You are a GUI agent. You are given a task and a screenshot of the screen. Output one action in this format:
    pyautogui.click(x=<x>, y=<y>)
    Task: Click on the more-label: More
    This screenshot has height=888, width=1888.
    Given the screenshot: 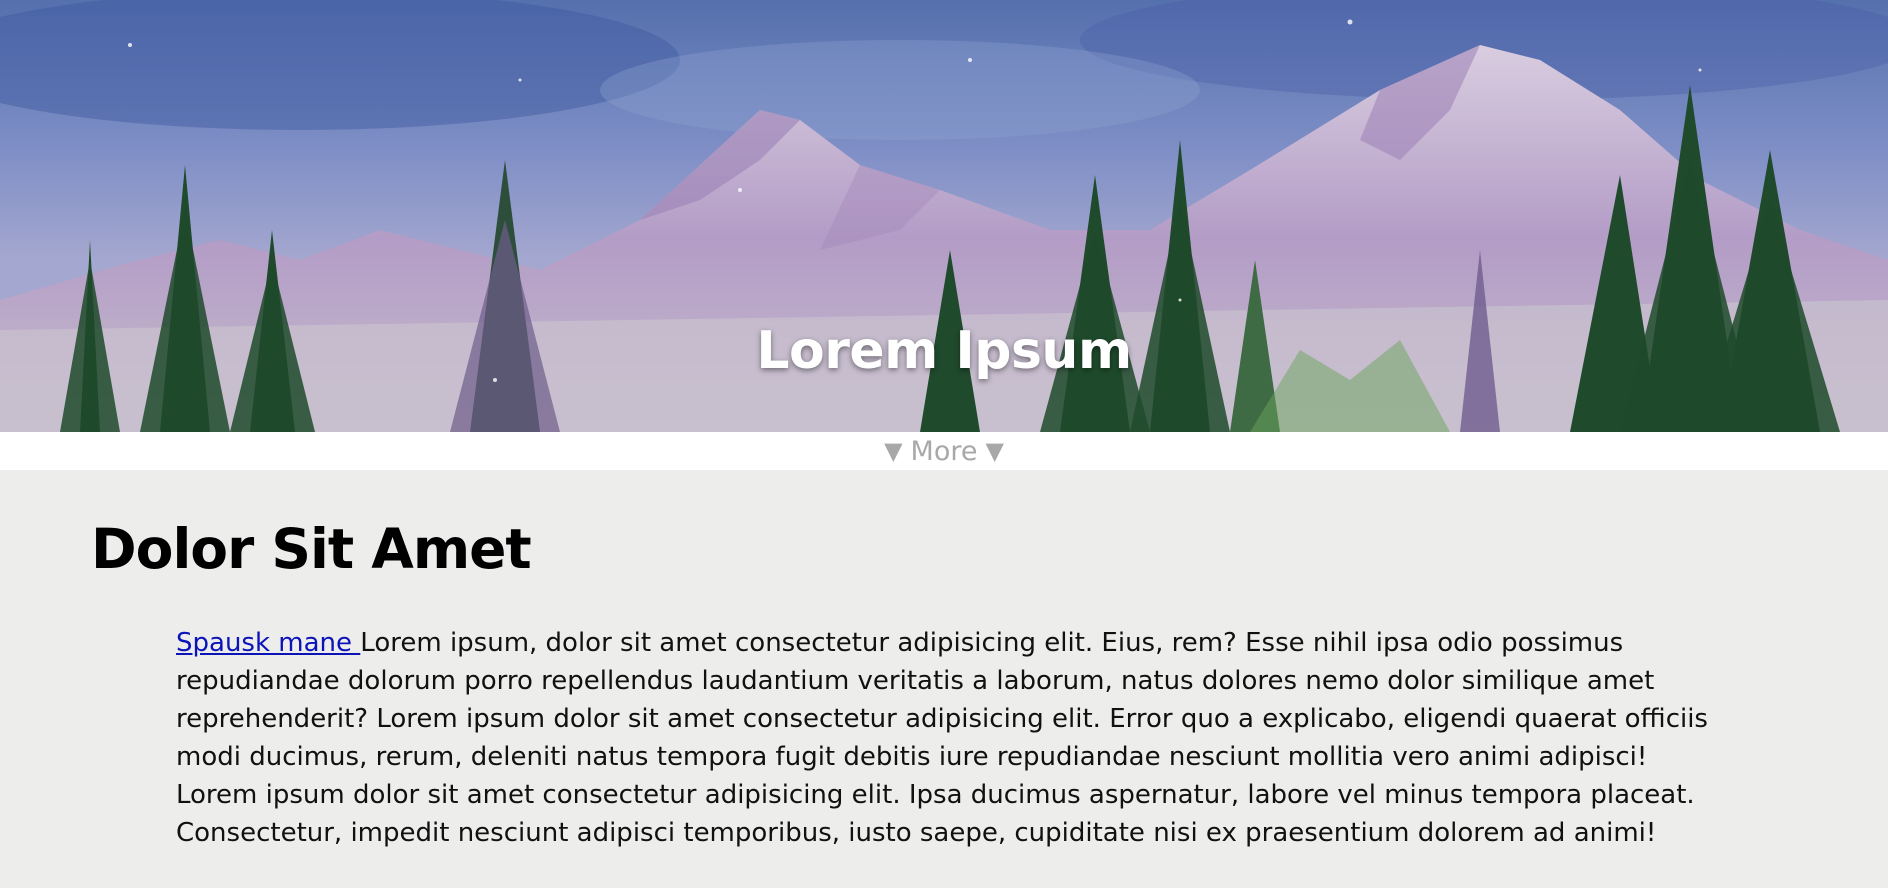 What is the action you would take?
    pyautogui.click(x=944, y=451)
    